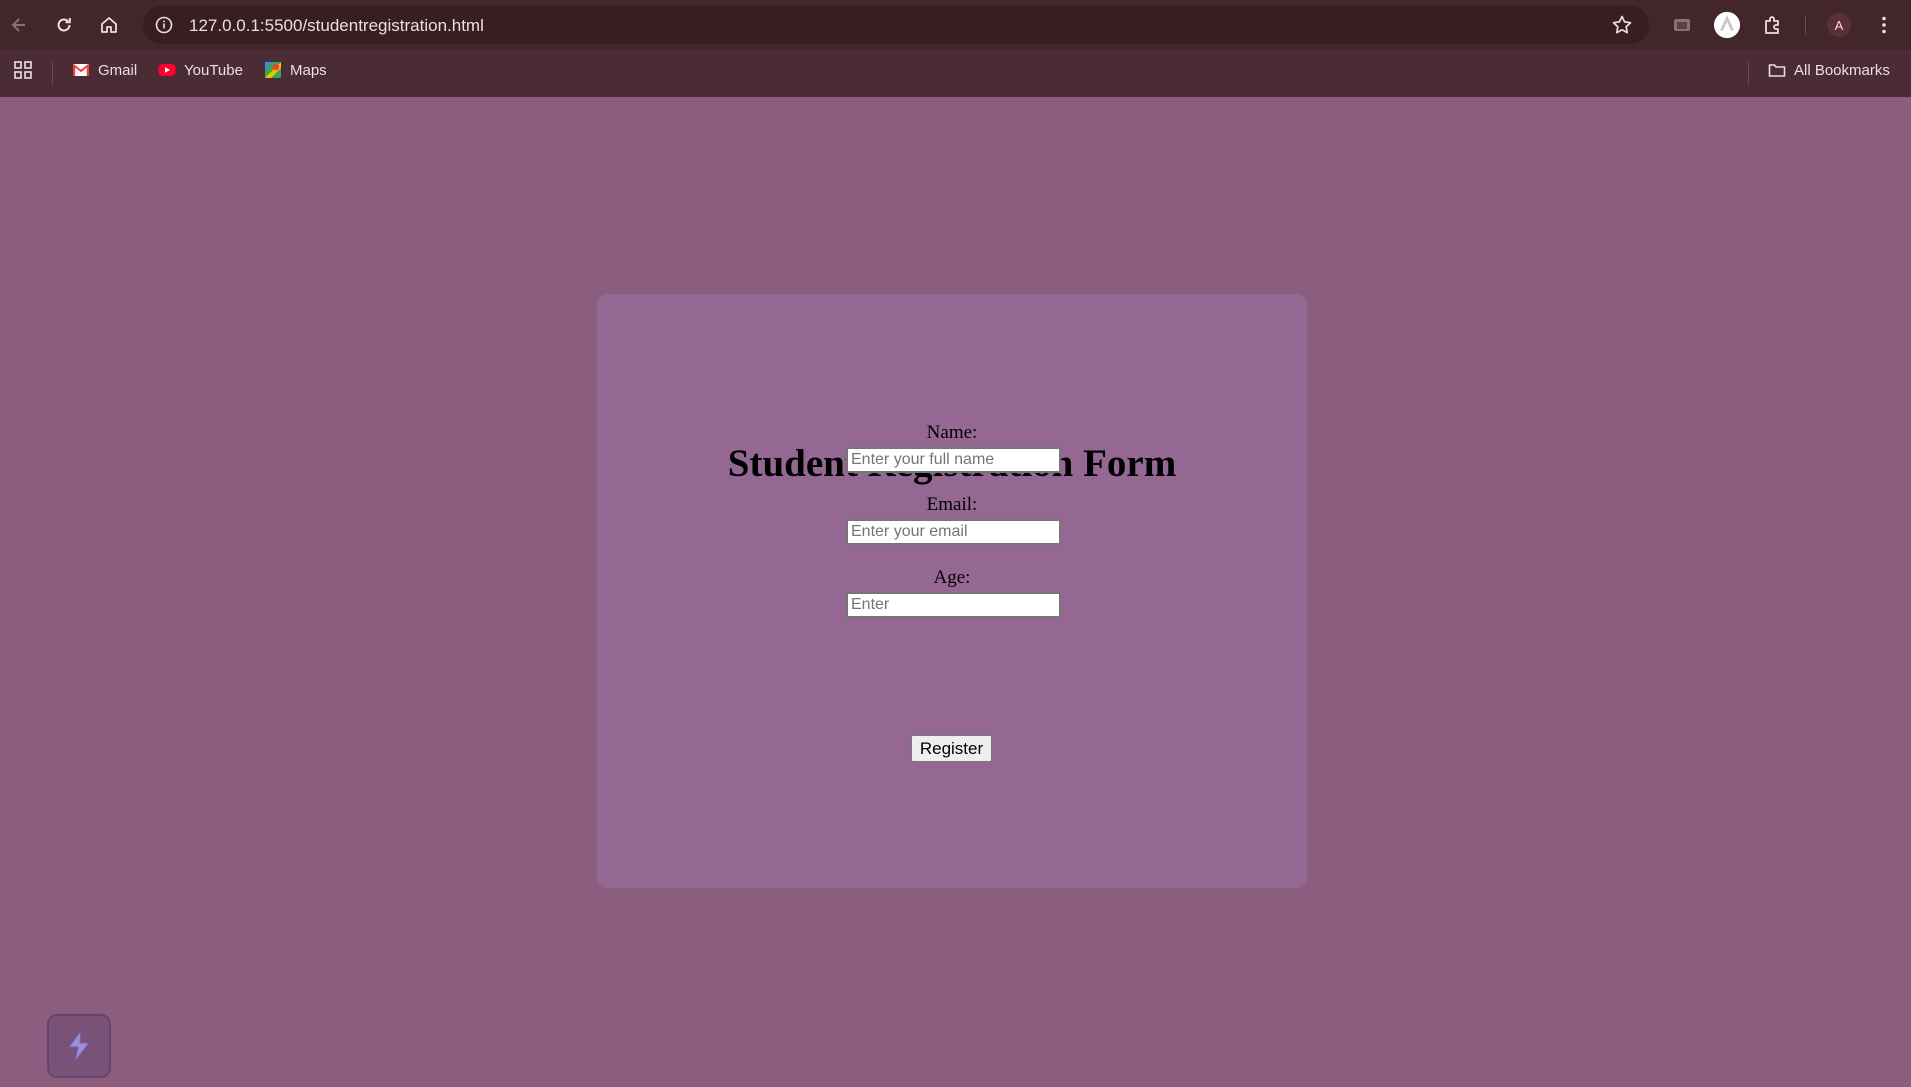 This screenshot has height=1087, width=1911. I want to click on youtube-icon, so click(167, 70).